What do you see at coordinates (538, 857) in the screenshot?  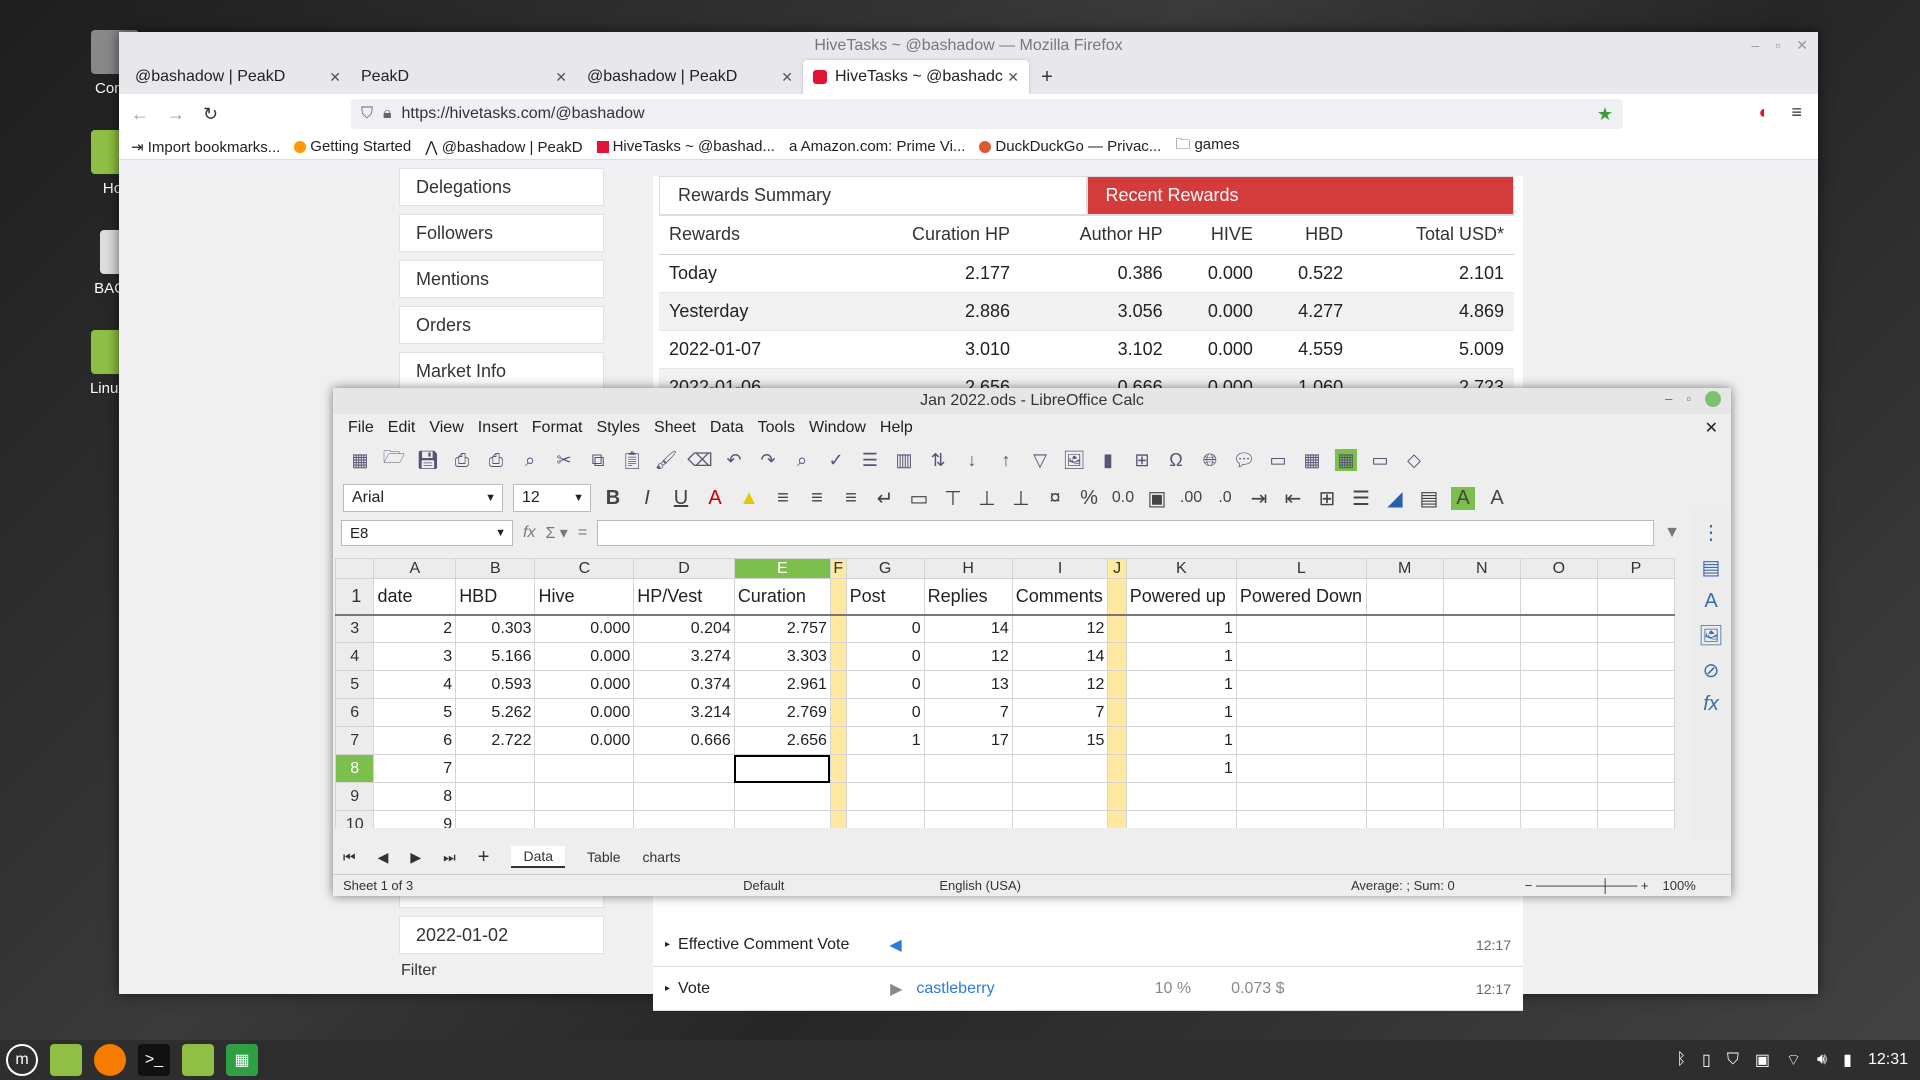 I see `sheet-tab-data: Data` at bounding box center [538, 857].